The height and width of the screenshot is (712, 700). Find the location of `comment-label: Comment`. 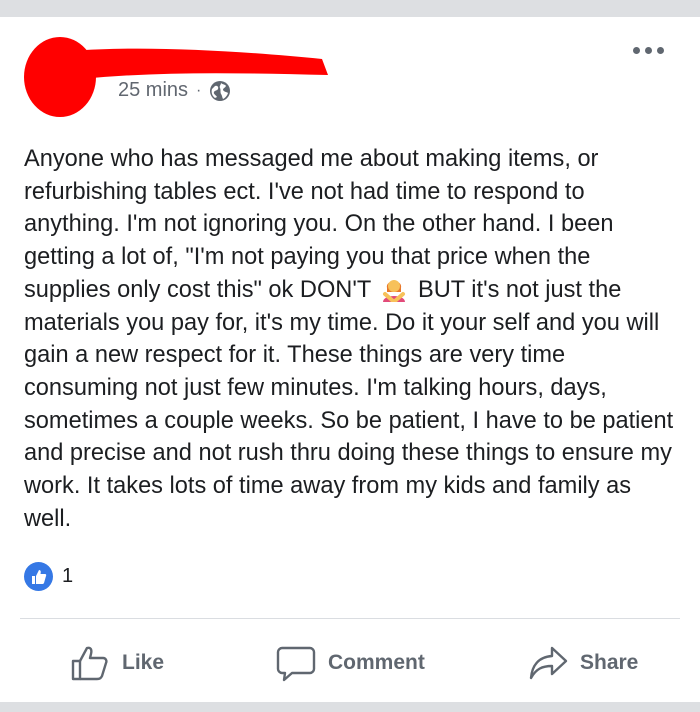

comment-label: Comment is located at coordinates (376, 662).